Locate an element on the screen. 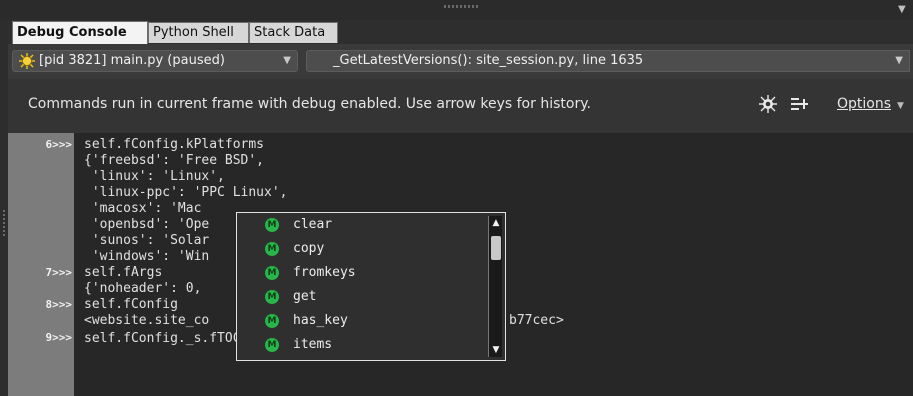 Image resolution: width=913 pixels, height=396 pixels. console-line: self.fConfig is located at coordinates (131, 304).